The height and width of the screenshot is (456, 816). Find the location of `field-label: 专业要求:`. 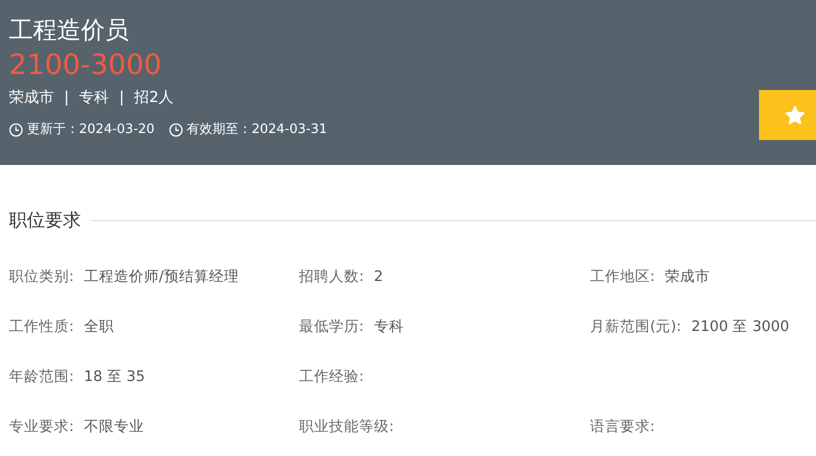

field-label: 专业要求: is located at coordinates (41, 427).